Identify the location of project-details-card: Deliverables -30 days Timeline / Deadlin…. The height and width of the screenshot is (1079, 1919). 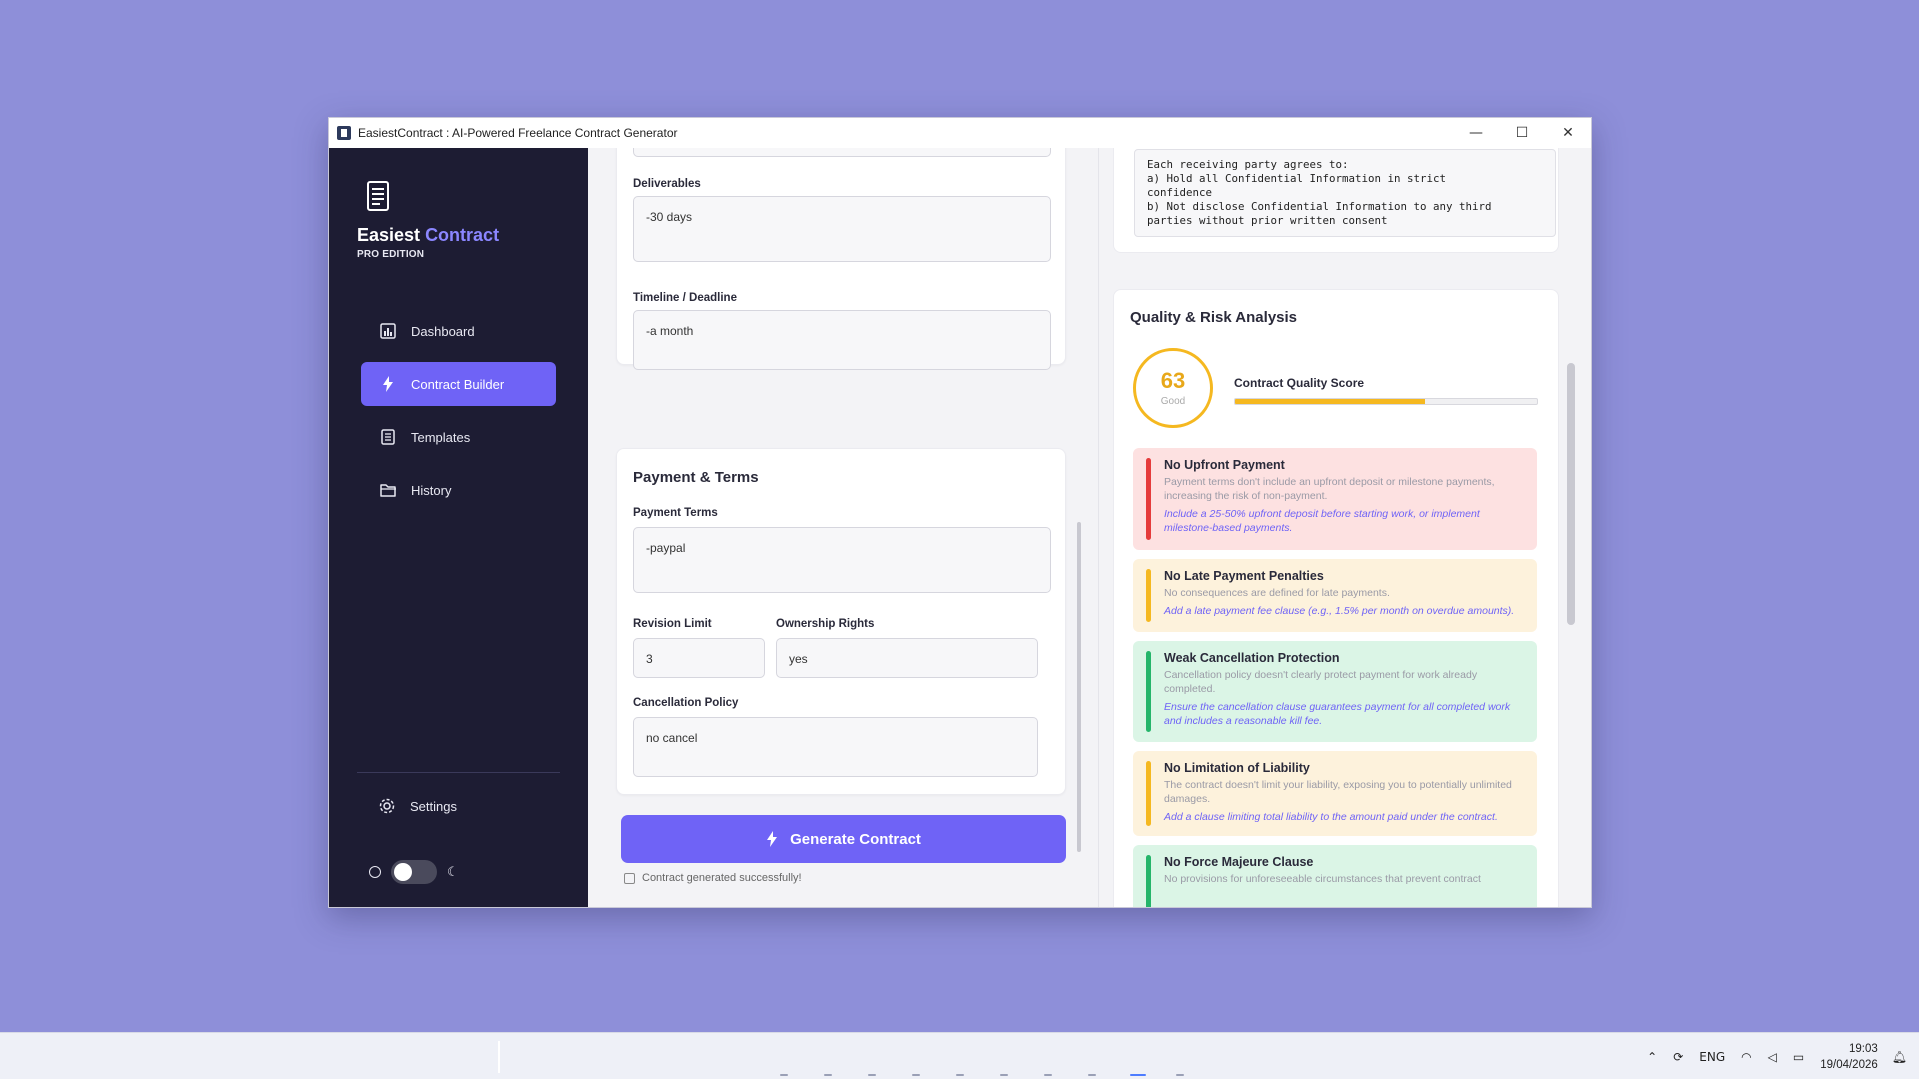
(841, 259).